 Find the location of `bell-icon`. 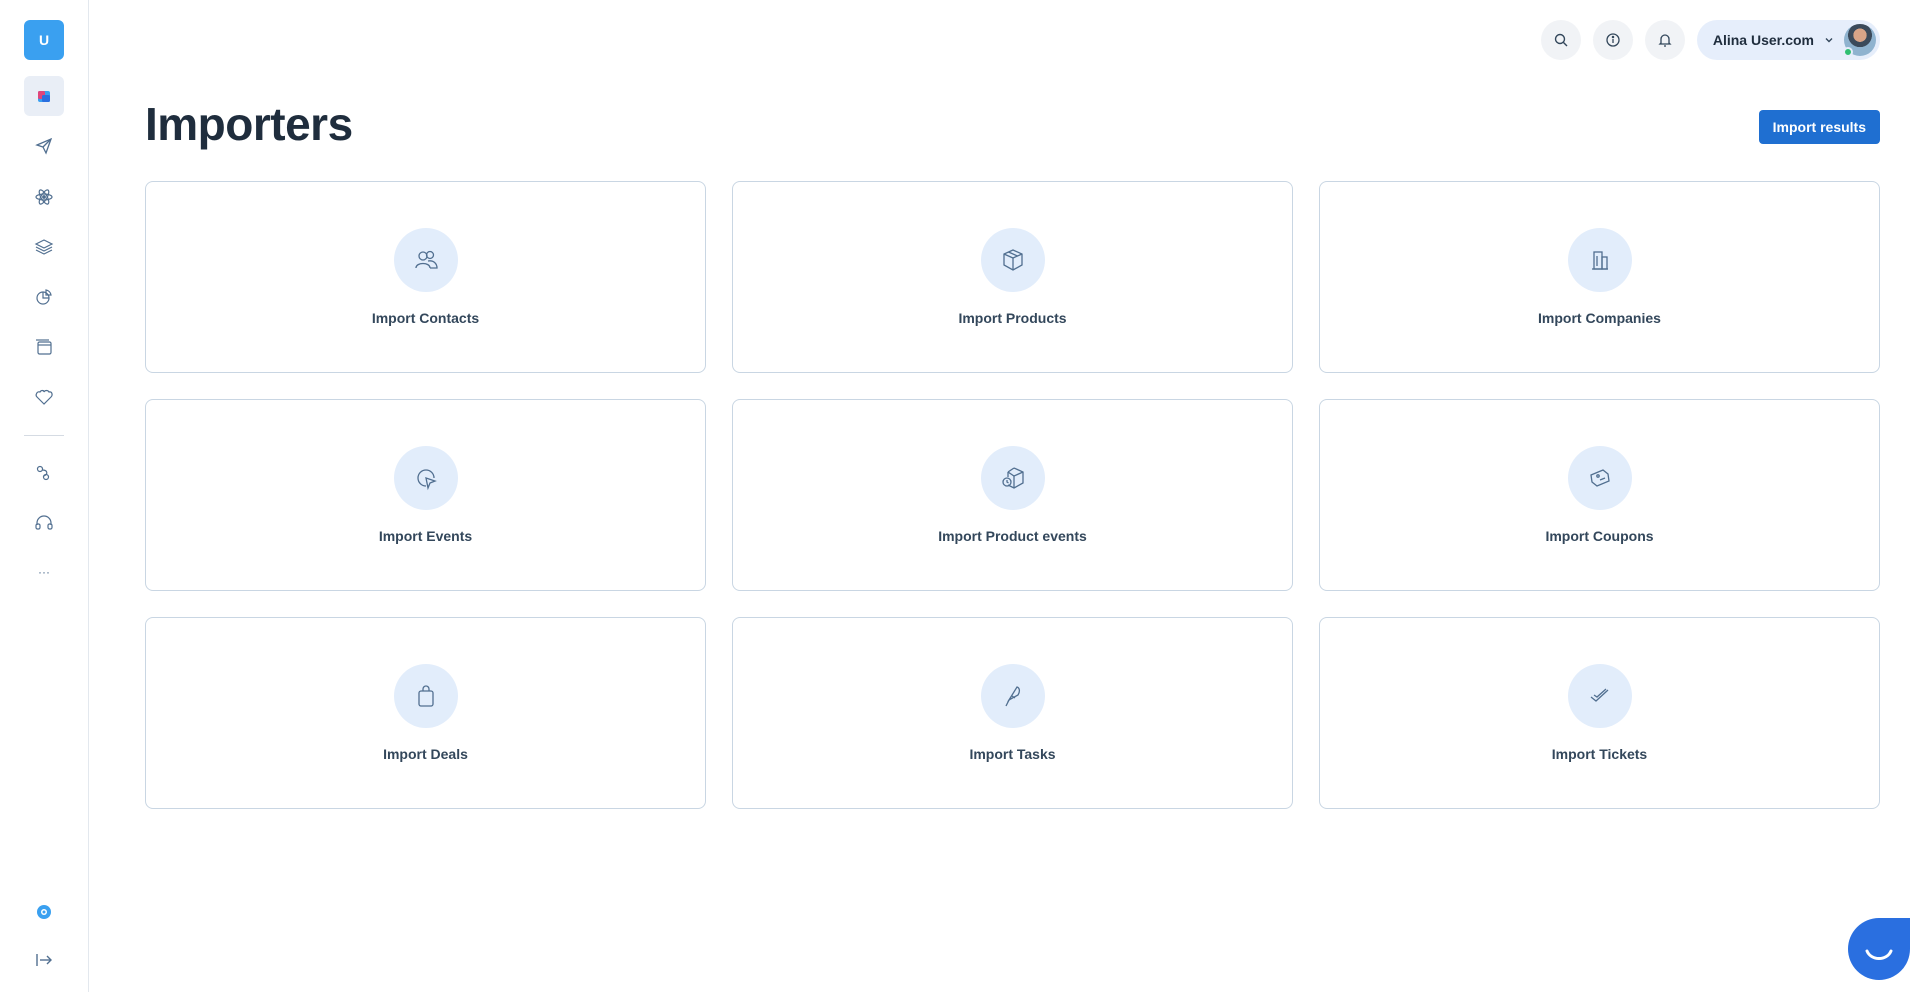

bell-icon is located at coordinates (1665, 40).